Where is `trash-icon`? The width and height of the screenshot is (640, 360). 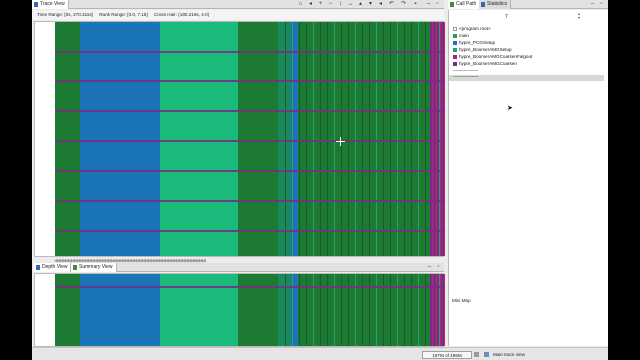
trash-icon is located at coordinates (476, 354).